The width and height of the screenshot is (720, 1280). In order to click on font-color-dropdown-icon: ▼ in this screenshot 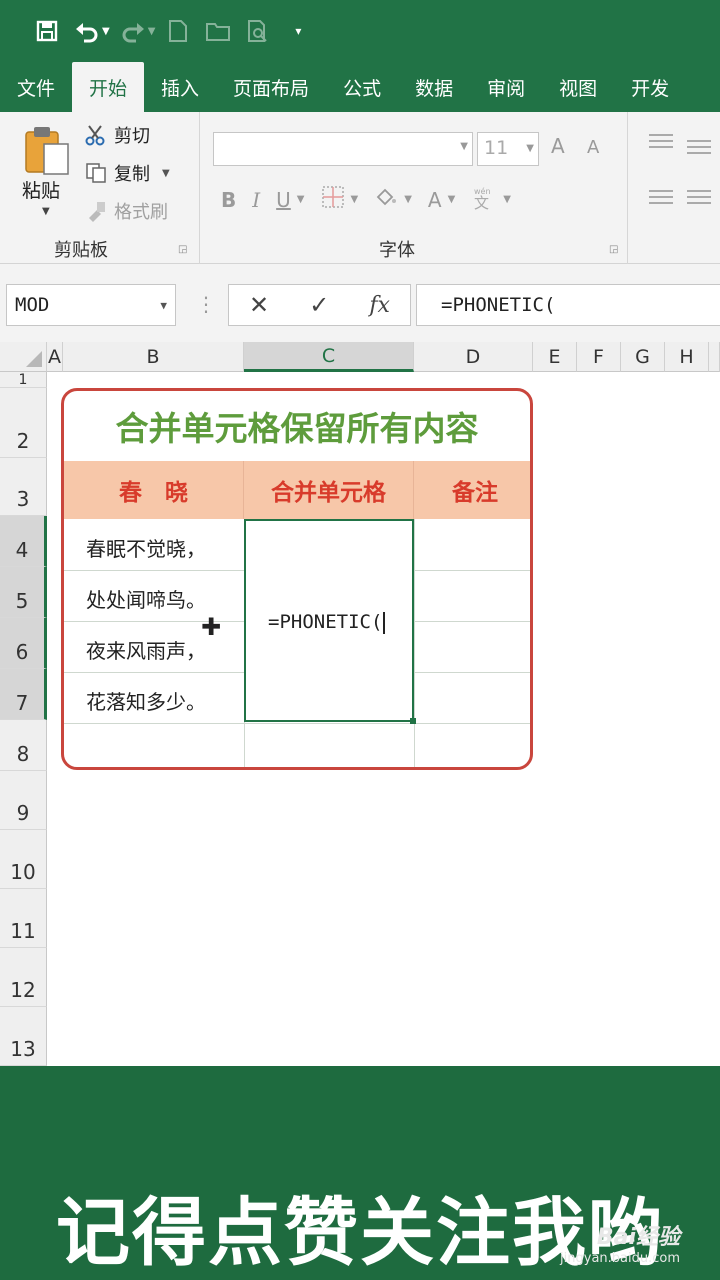, I will do `click(452, 199)`.